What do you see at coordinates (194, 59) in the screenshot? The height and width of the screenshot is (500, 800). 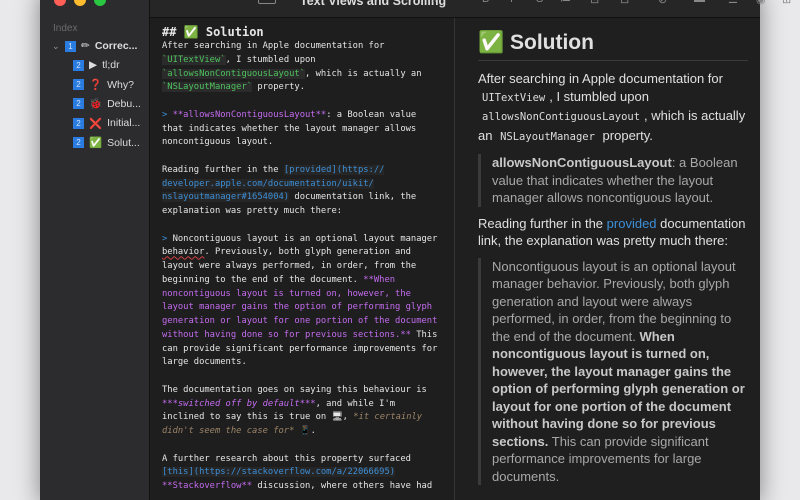 I see `text-segment: `UITextView`` at bounding box center [194, 59].